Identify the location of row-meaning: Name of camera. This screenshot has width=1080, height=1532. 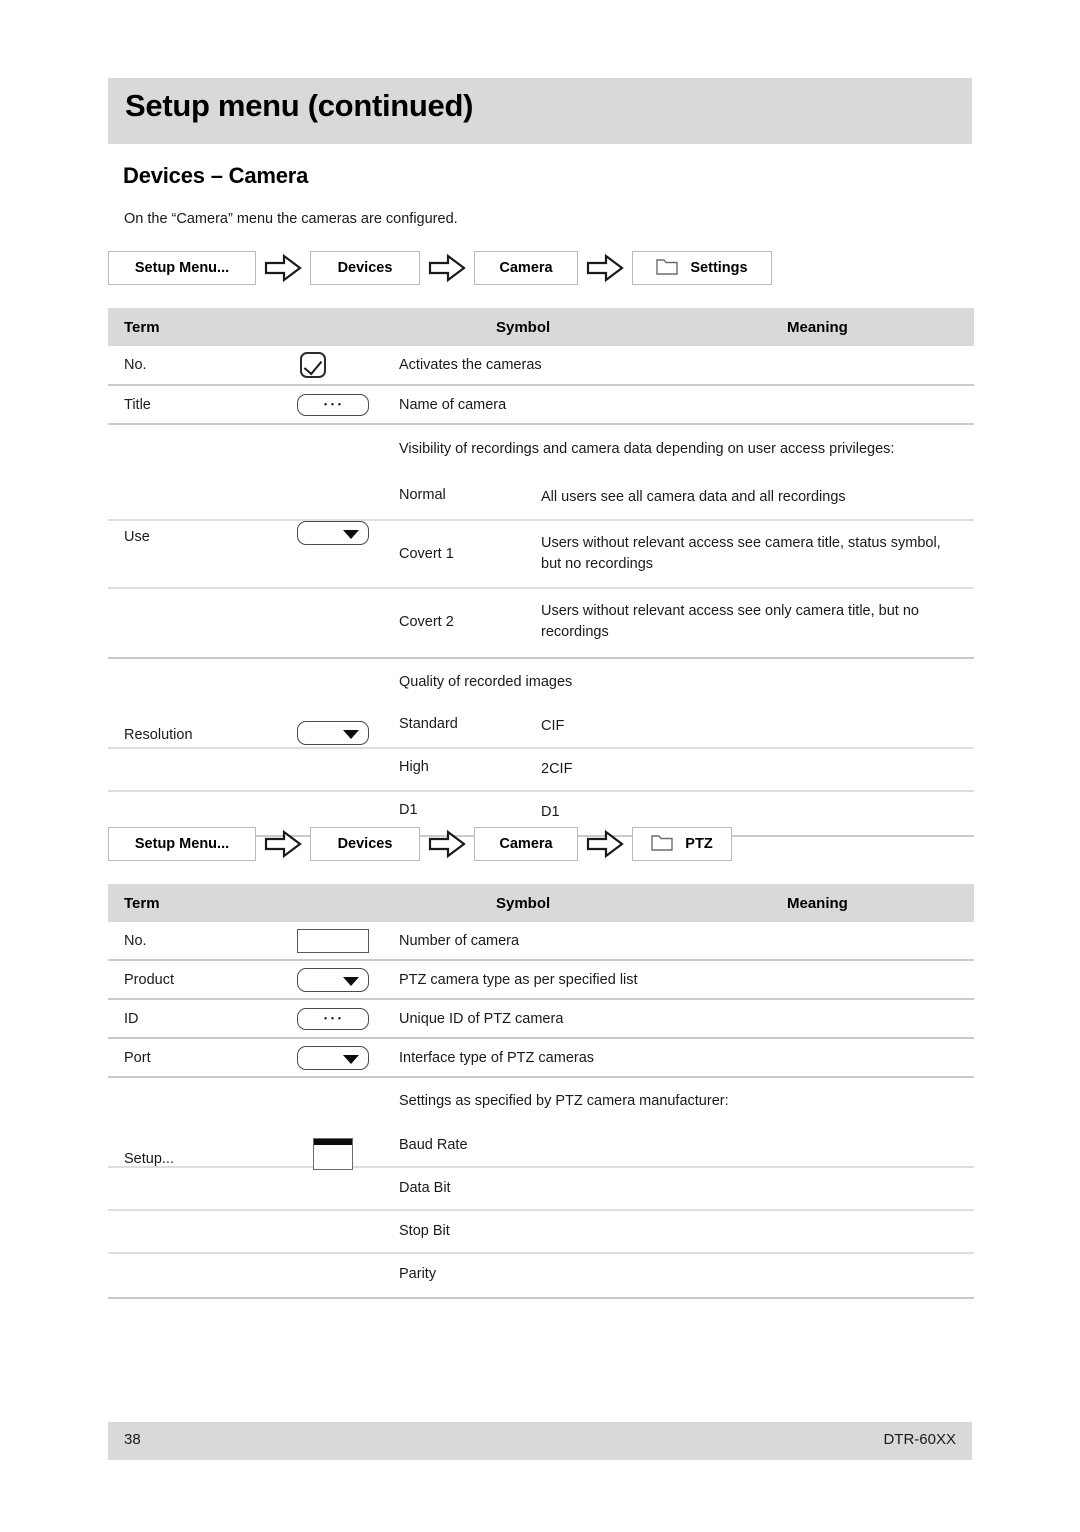
(453, 404).